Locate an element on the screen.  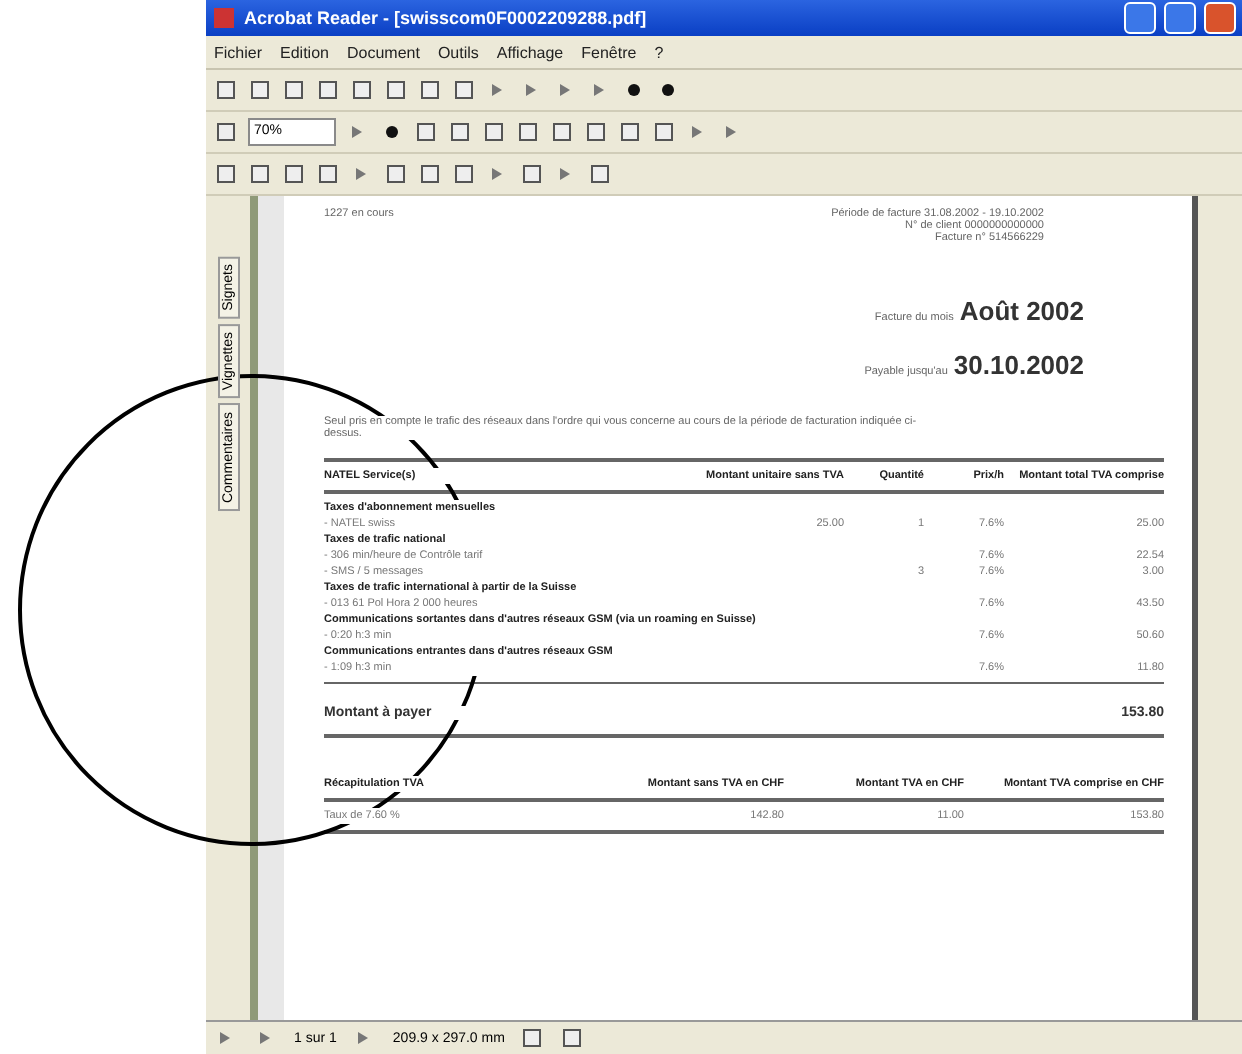
due-date: 30.10.2002 is located at coordinates (1018, 365).